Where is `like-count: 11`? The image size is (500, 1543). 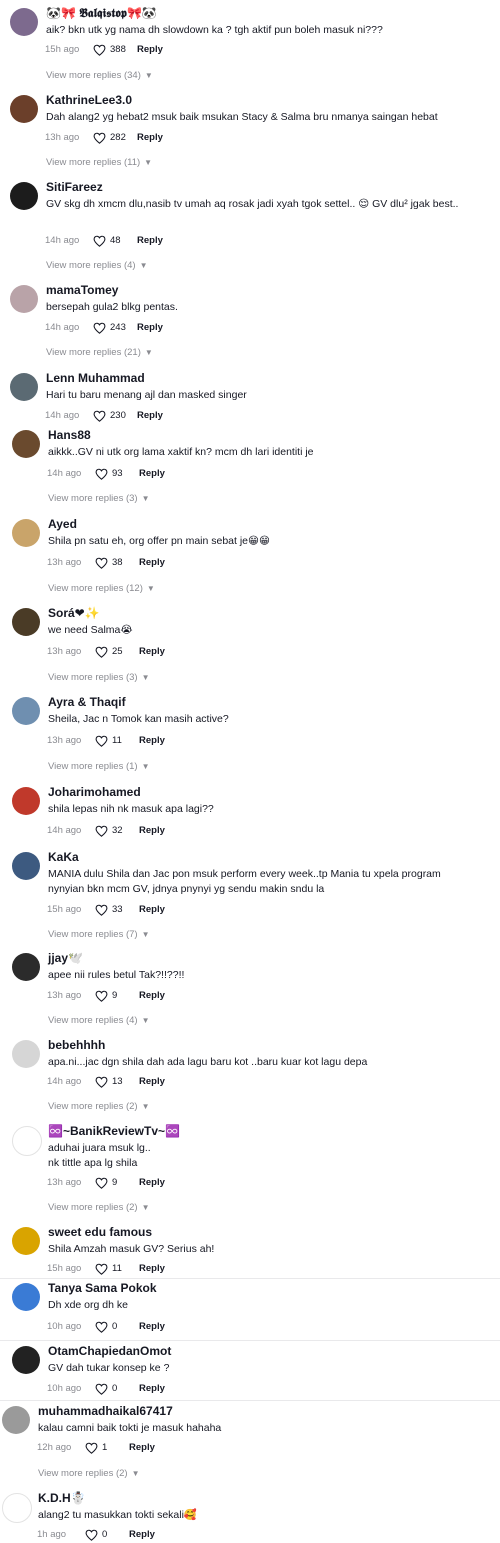 like-count: 11 is located at coordinates (117, 740).